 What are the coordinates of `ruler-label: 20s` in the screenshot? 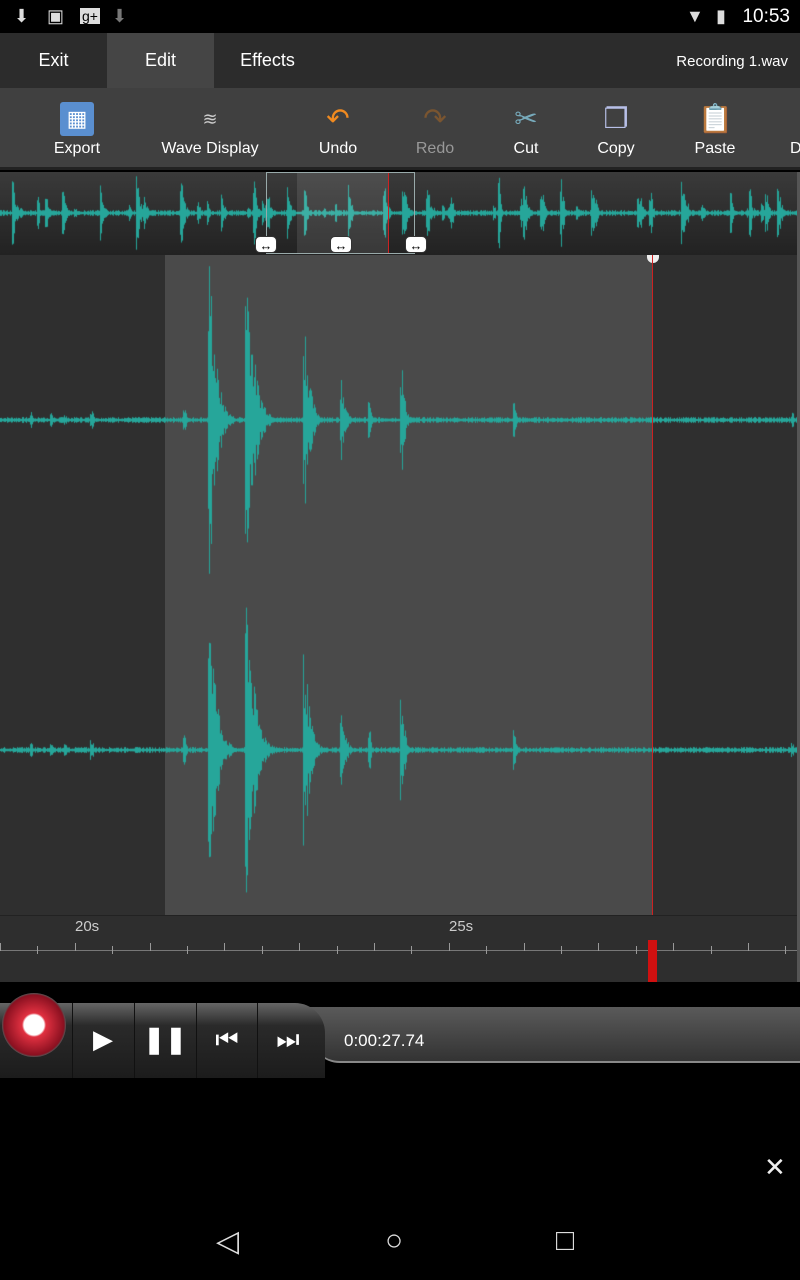 It's located at (87, 926).